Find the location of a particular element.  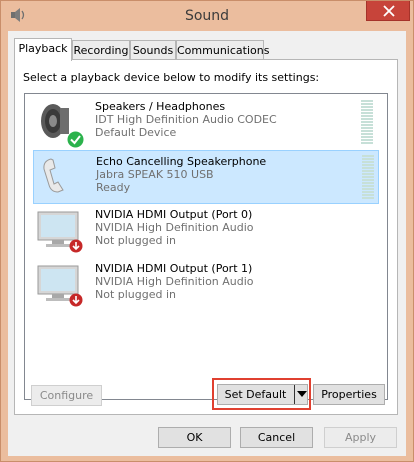

chevron-down-icon is located at coordinates (302, 394).